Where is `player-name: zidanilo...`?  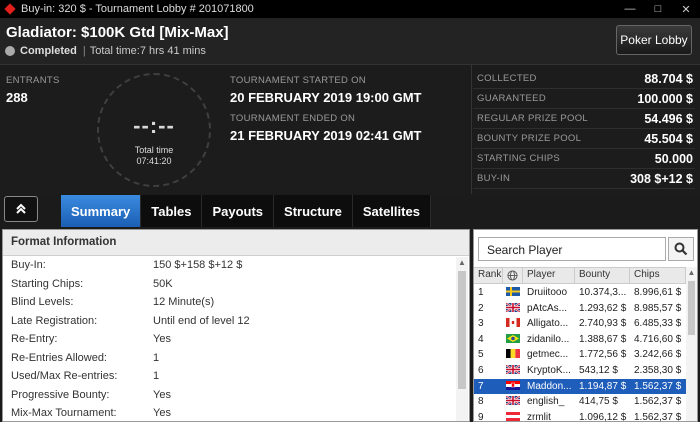
player-name: zidanilo... is located at coordinates (548, 339).